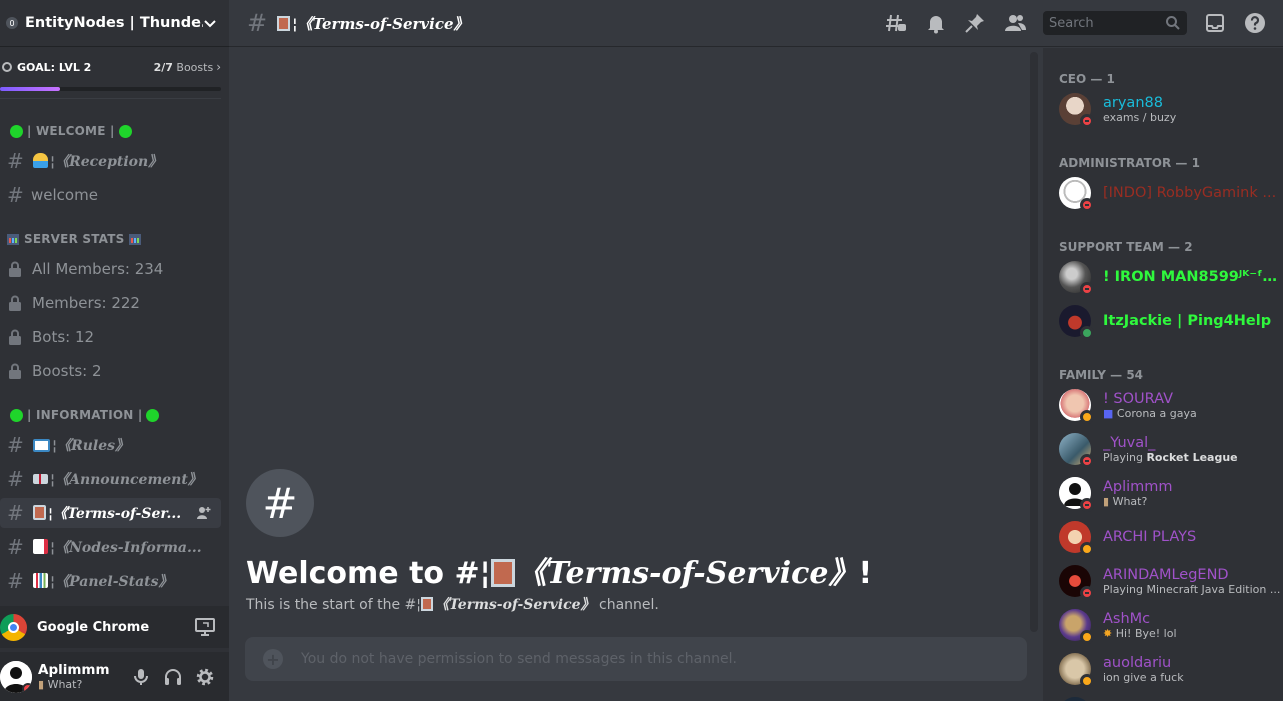  What do you see at coordinates (110, 269) in the screenshot?
I see `channel-all-members: All Members: 234` at bounding box center [110, 269].